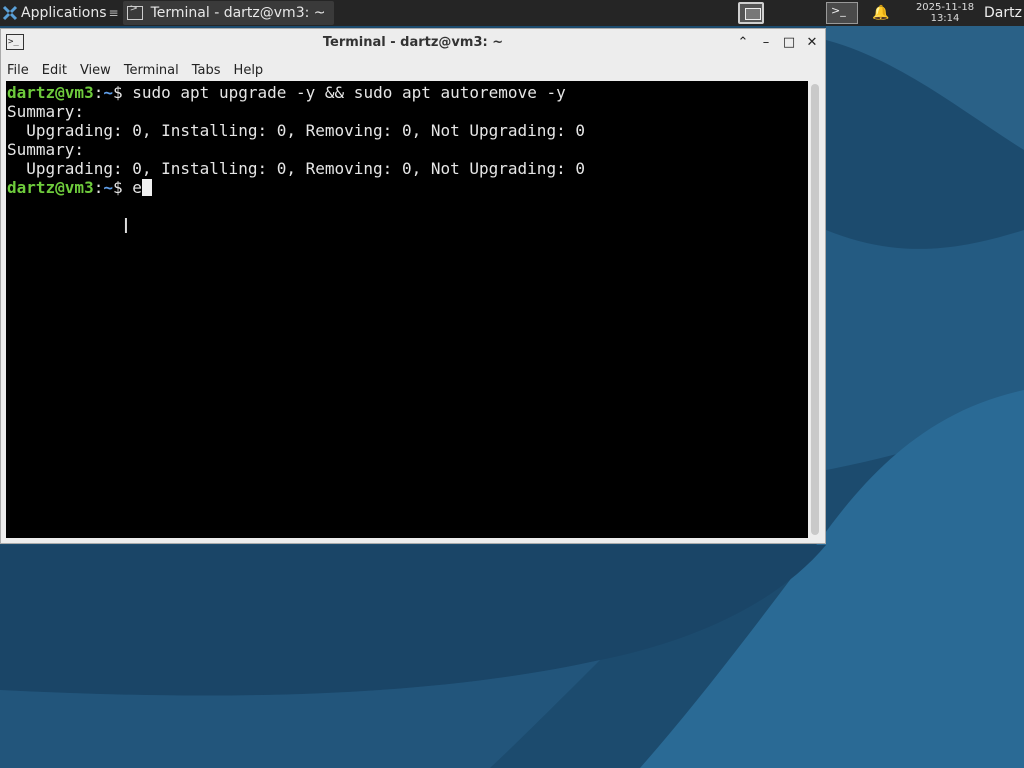  Describe the element at coordinates (815, 309) in the screenshot. I see `terminal-scrollbar` at that location.